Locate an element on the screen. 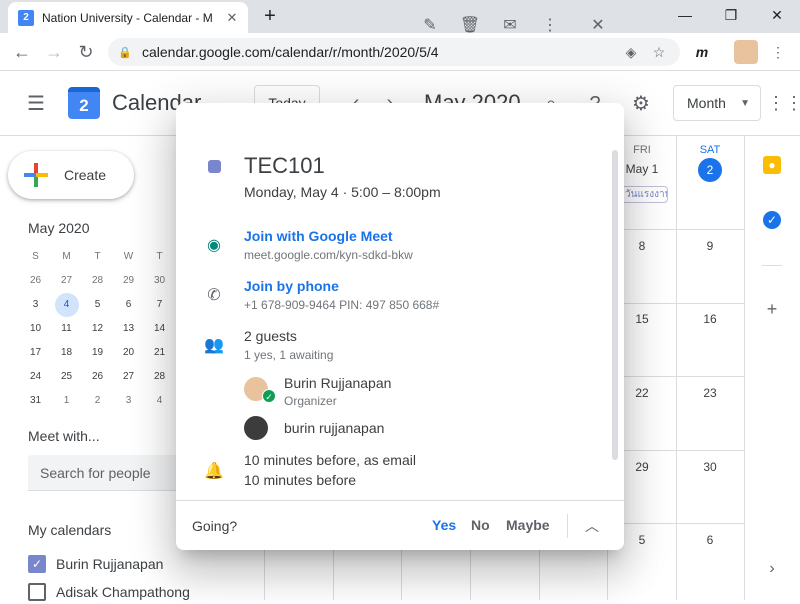 This screenshot has height=604, width=800. mini-day: 14 is located at coordinates (159, 329).